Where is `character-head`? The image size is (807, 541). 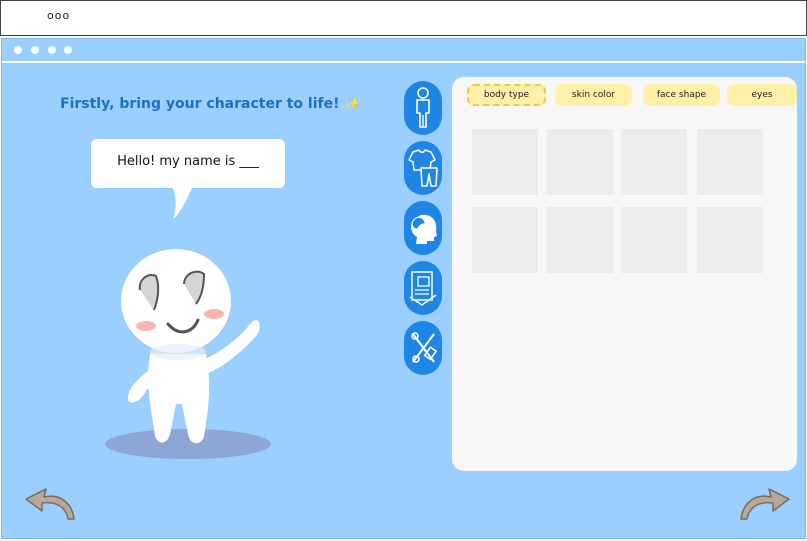 character-head is located at coordinates (176, 301).